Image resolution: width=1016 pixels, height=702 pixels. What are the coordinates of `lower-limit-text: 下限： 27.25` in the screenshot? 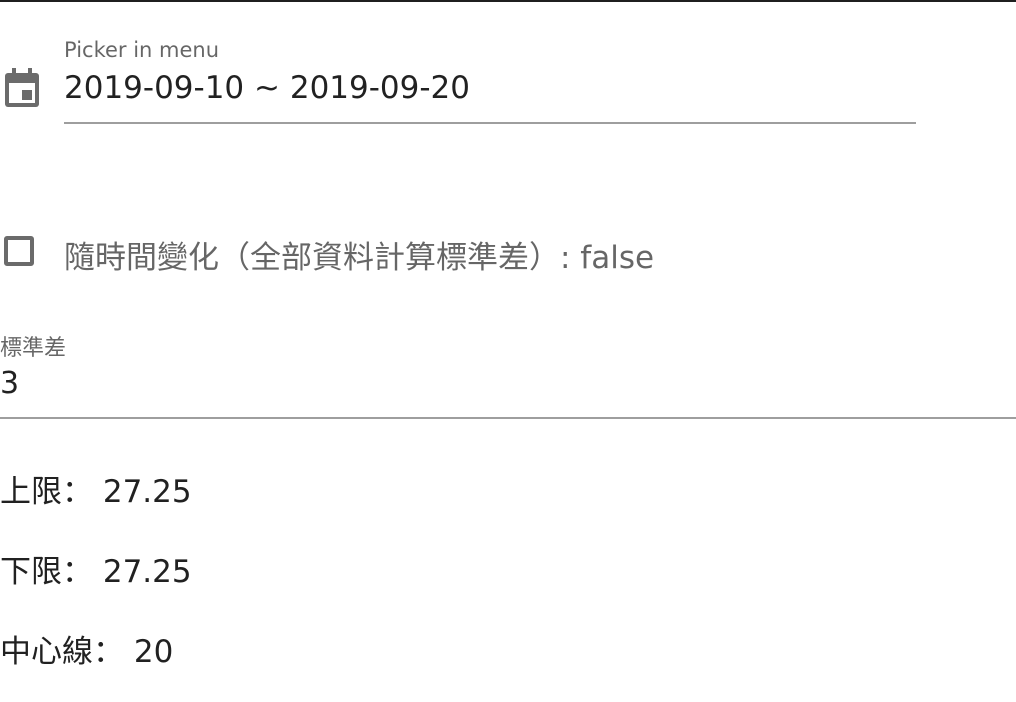 It's located at (96, 572).